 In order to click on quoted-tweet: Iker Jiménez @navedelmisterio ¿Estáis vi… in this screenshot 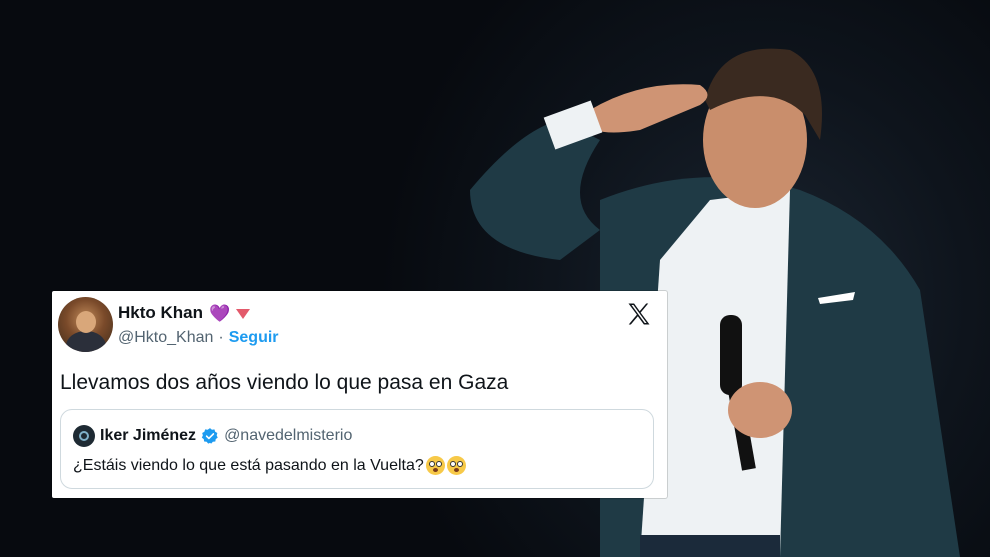, I will do `click(357, 449)`.